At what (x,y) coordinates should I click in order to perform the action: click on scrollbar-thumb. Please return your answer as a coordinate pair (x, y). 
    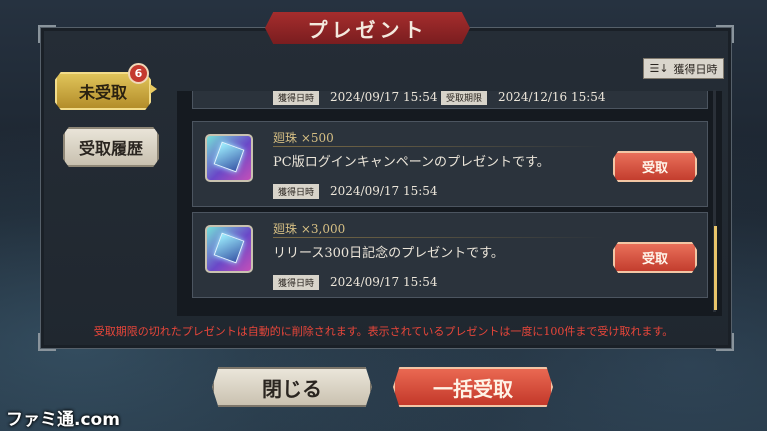
    Looking at the image, I should click on (715, 268).